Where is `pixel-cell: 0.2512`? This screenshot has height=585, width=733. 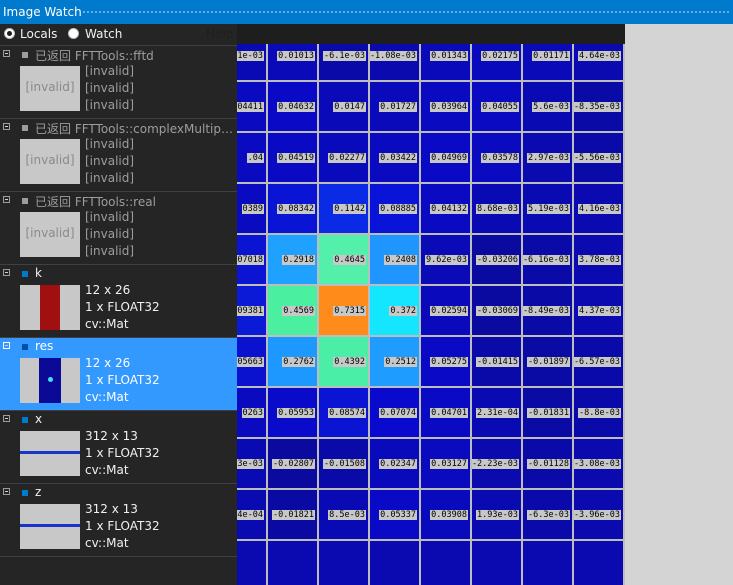 pixel-cell: 0.2512 is located at coordinates (395, 362).